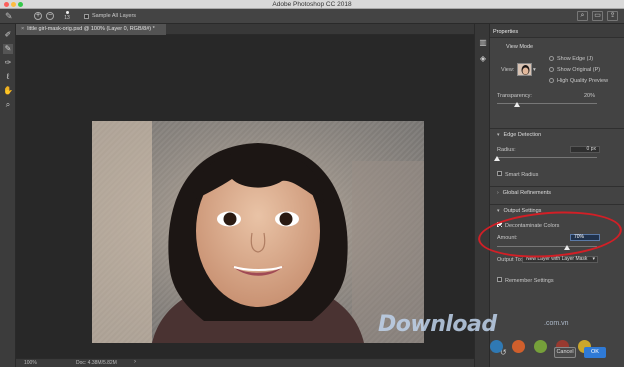  What do you see at coordinates (30, 363) in the screenshot?
I see `zoom-level: 100%` at bounding box center [30, 363].